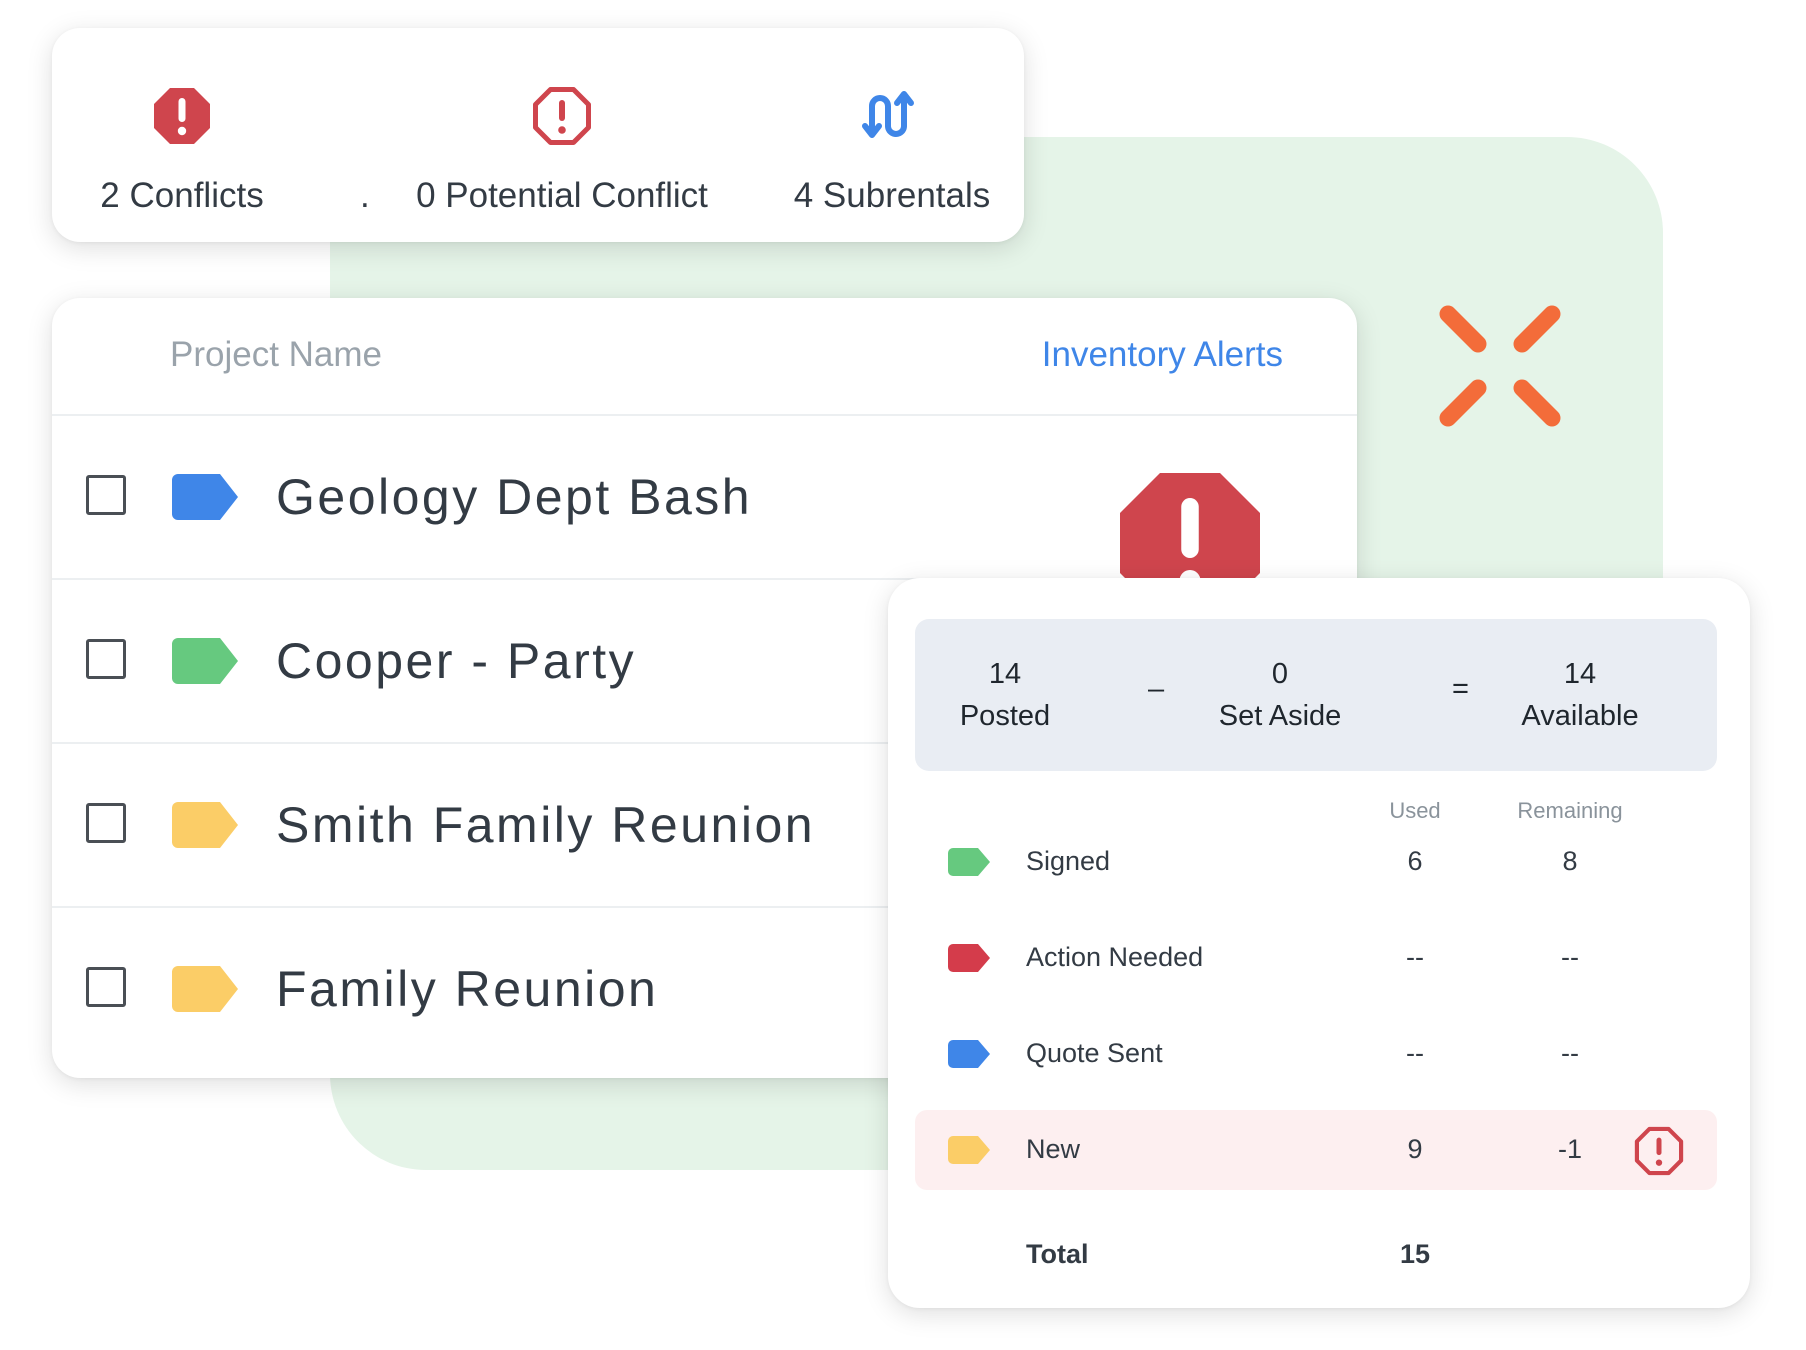 The width and height of the screenshot is (1806, 1350). What do you see at coordinates (1053, 1149) in the screenshot?
I see `status-label: New` at bounding box center [1053, 1149].